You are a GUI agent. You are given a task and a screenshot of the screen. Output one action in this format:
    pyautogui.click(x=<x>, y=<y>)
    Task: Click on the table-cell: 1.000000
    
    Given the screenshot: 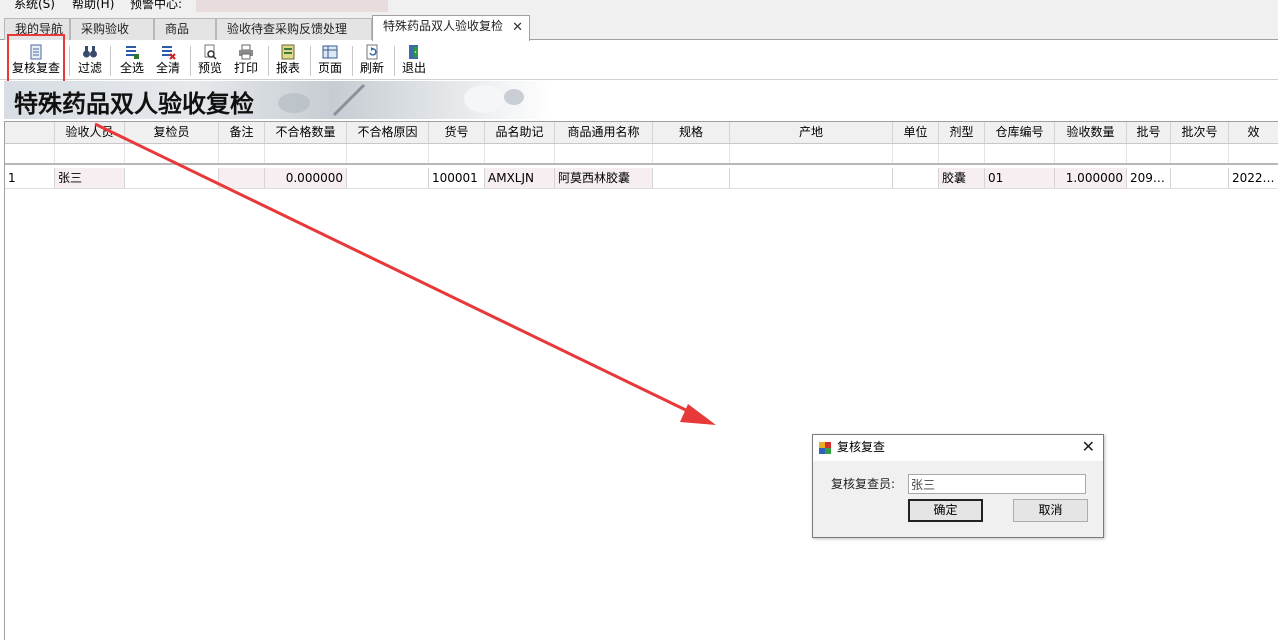 What is the action you would take?
    pyautogui.click(x=1091, y=178)
    